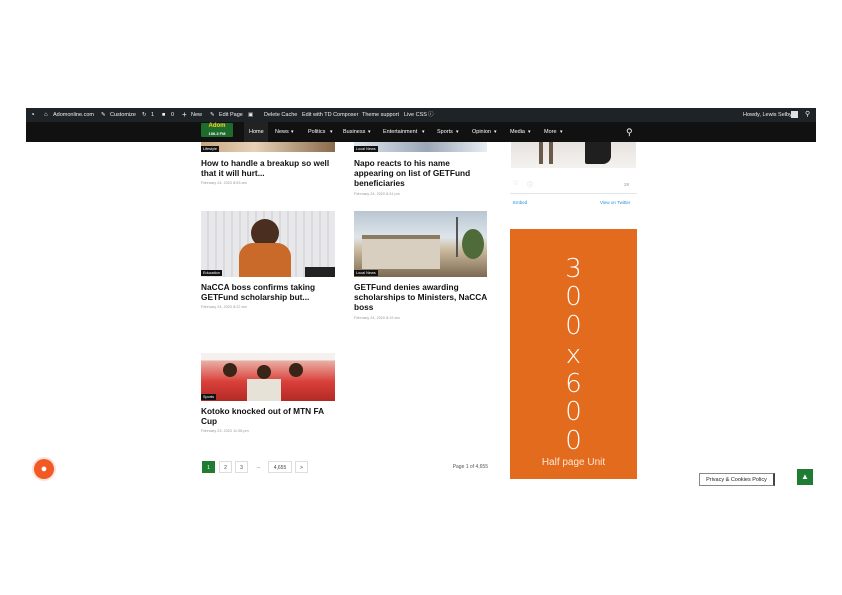 This screenshot has height=595, width=842. Describe the element at coordinates (208, 467) in the screenshot. I see `page-1-button: 1` at that location.